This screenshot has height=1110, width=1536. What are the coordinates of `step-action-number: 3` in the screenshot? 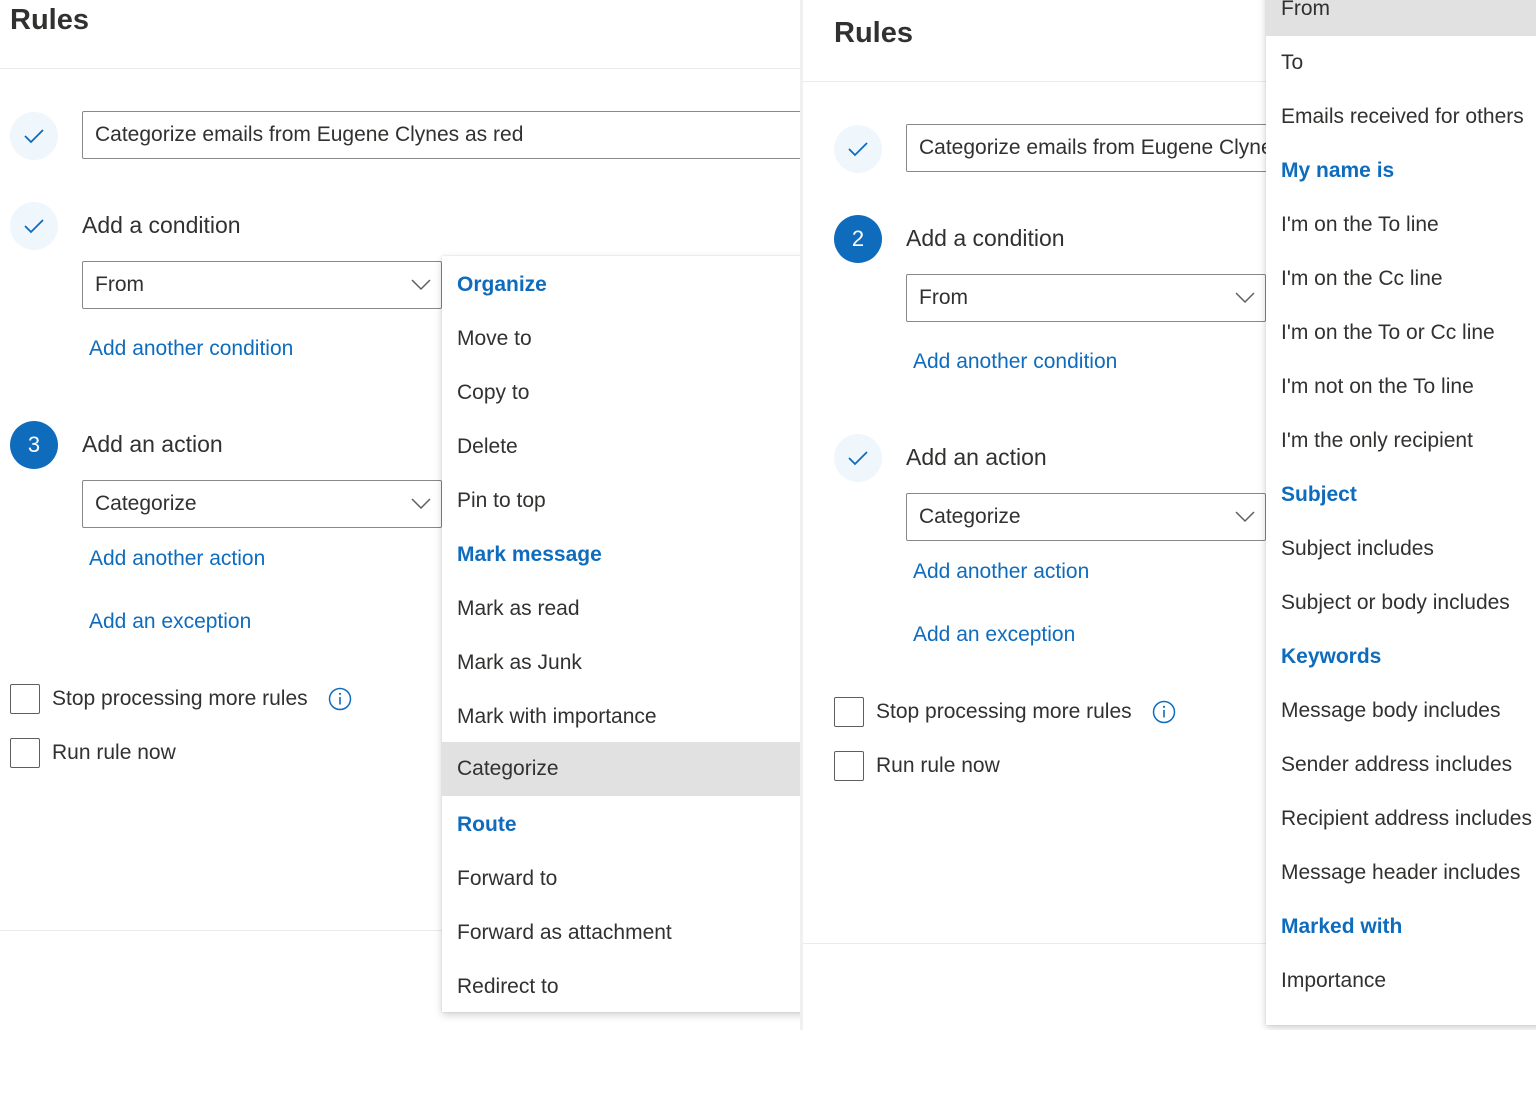 It's located at (34, 445).